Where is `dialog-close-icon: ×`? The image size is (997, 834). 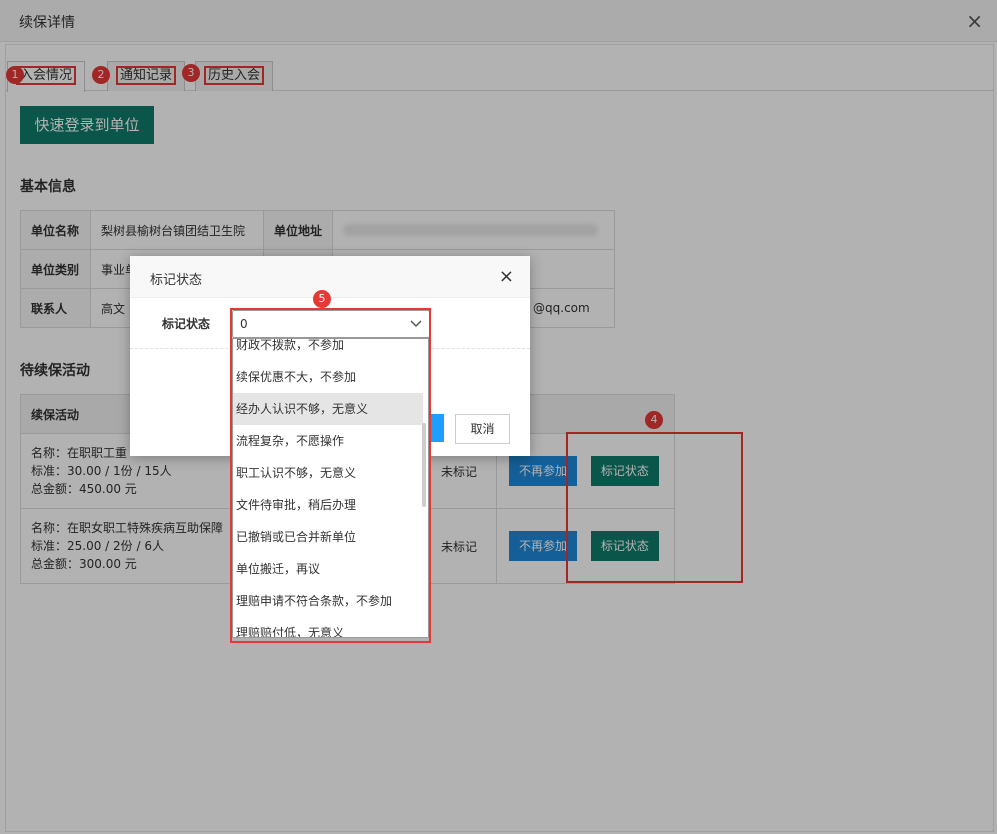 dialog-close-icon: × is located at coordinates (506, 276).